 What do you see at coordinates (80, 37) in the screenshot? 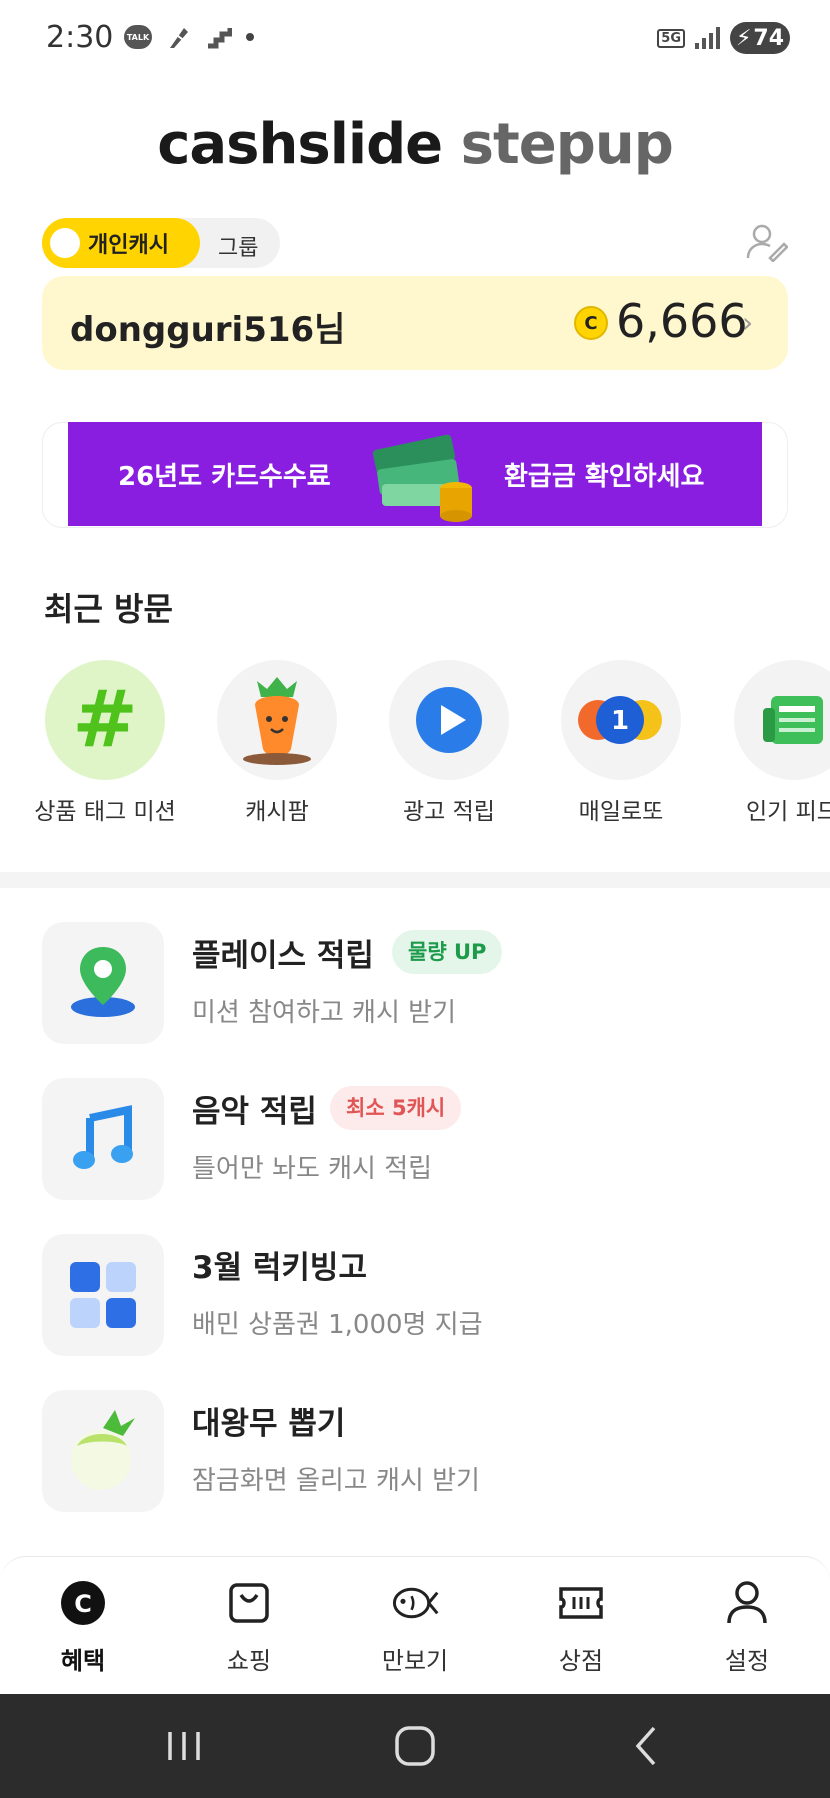
I see `status-time: 2:30` at bounding box center [80, 37].